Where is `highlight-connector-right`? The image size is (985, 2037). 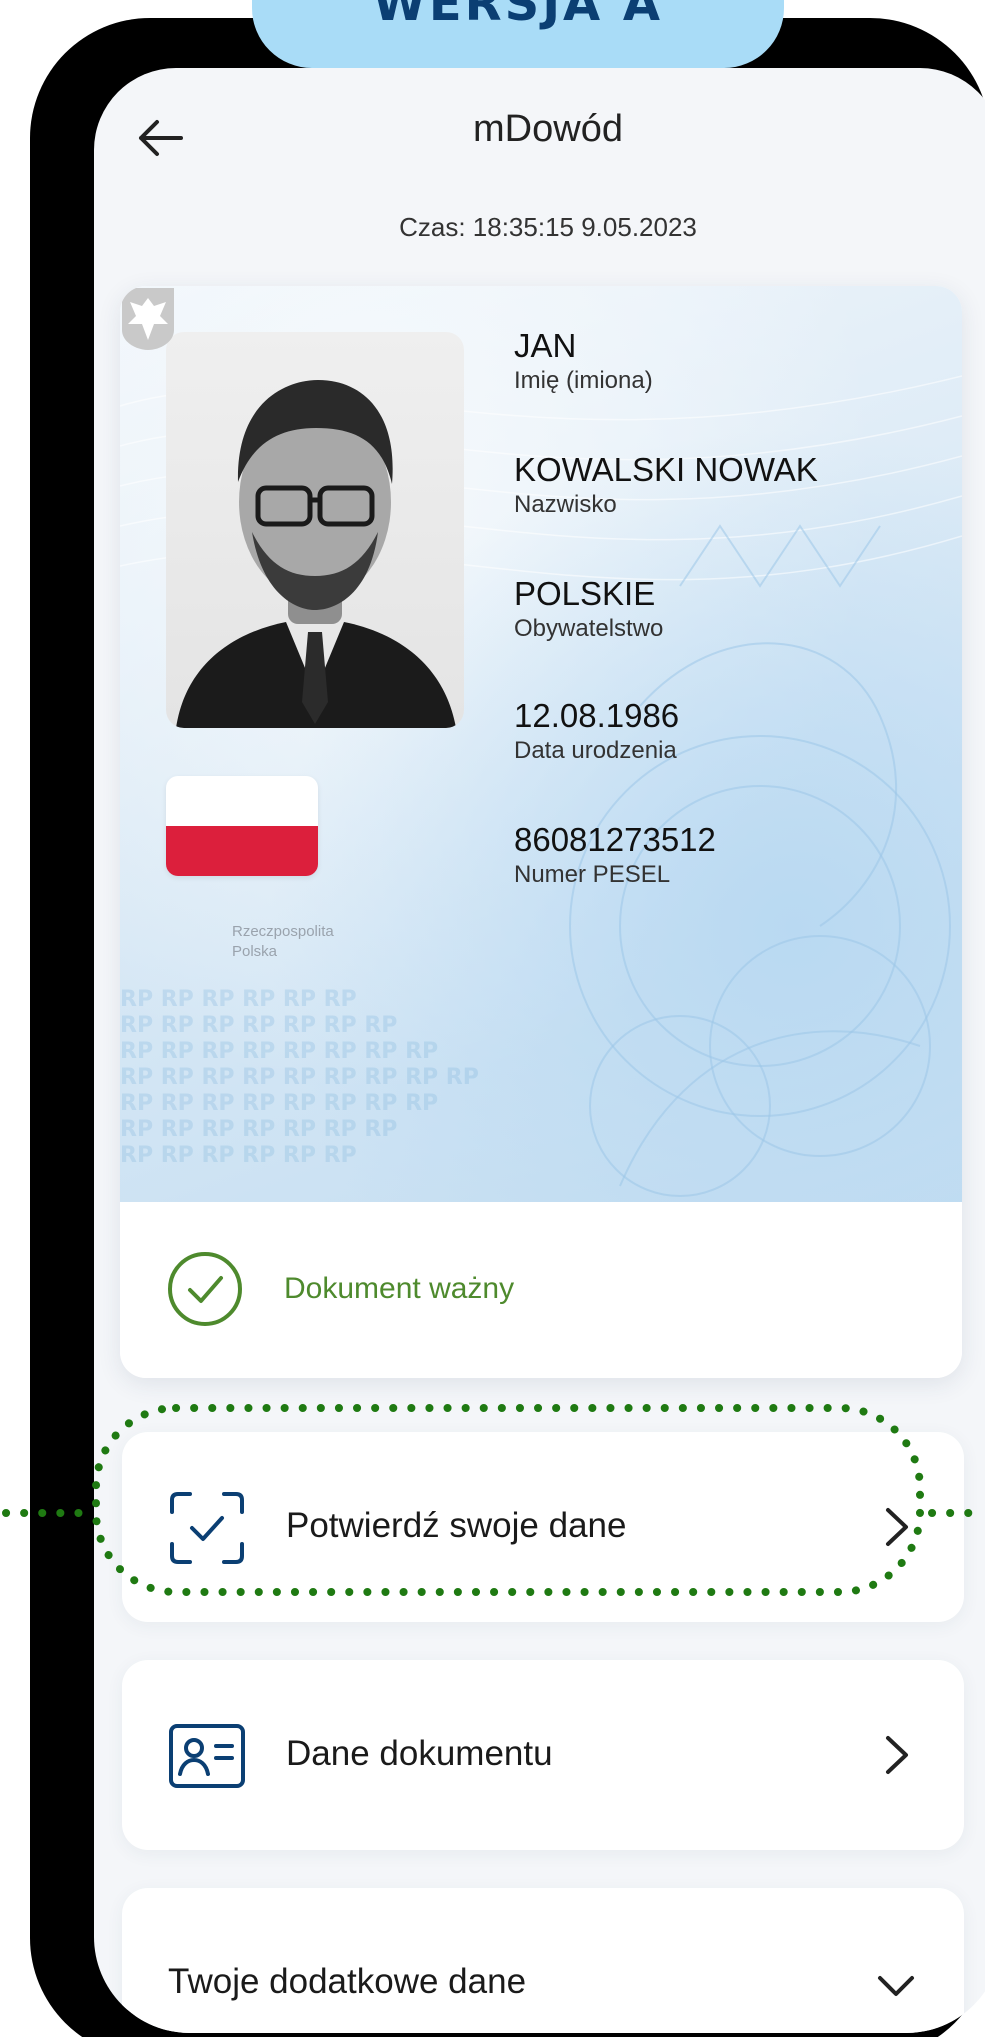
highlight-connector-right is located at coordinates (956, 1513).